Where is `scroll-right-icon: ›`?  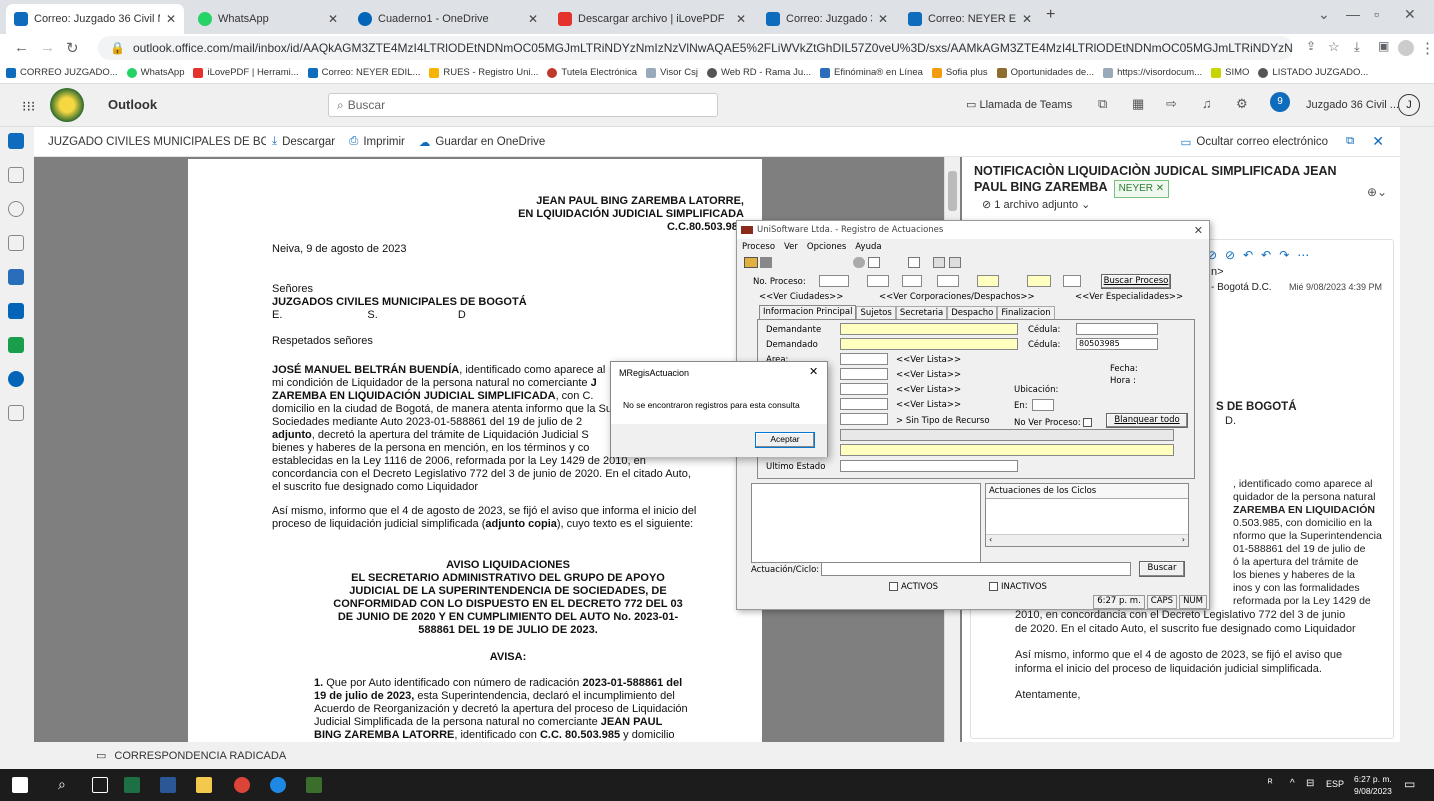
scroll-right-icon: › is located at coordinates (1183, 539).